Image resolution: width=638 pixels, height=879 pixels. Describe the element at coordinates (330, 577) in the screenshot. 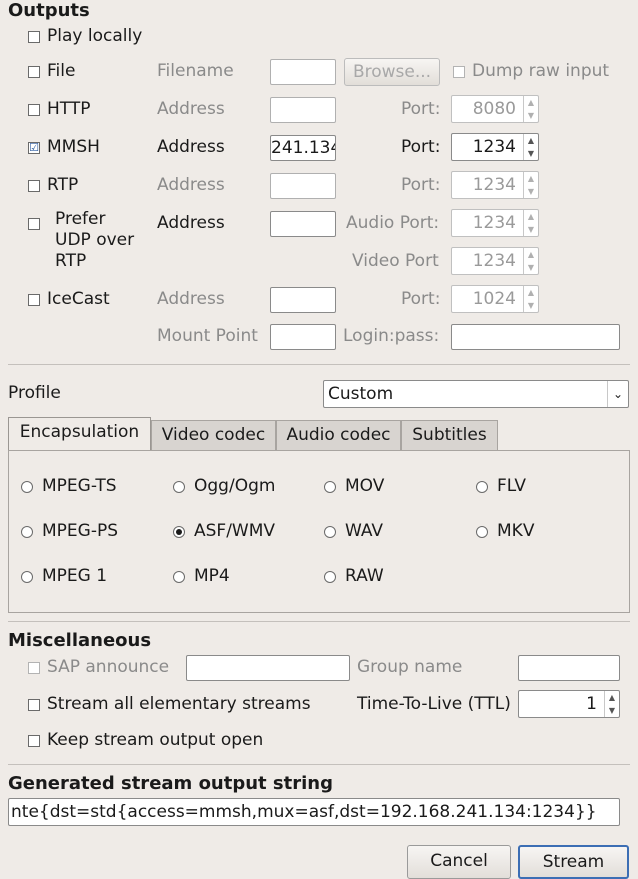

I see `raw-radio` at that location.